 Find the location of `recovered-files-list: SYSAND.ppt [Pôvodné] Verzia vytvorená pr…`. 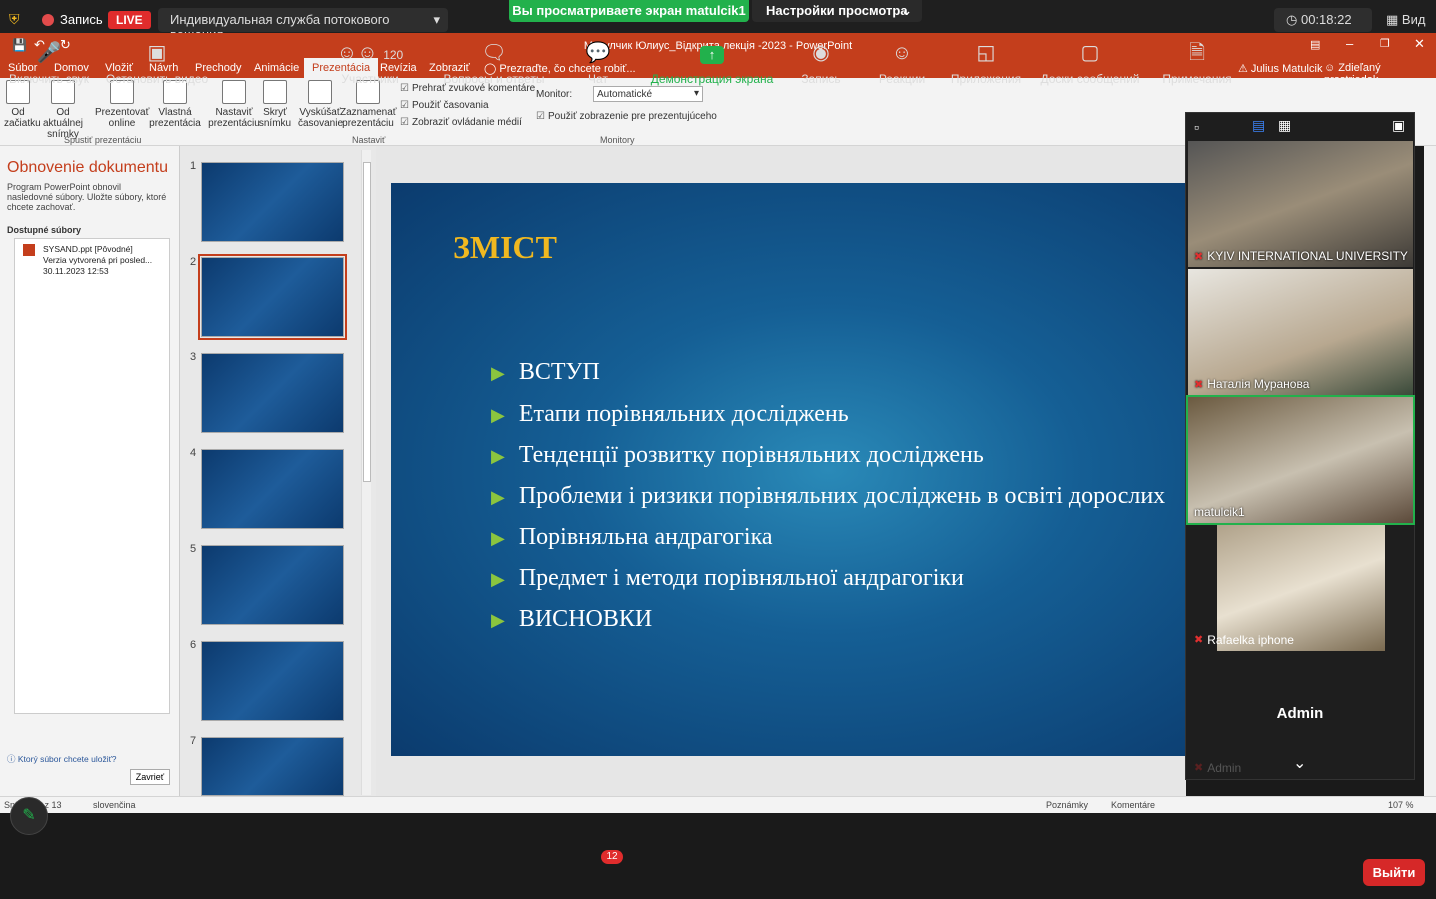

recovered-files-list: SYSAND.ppt [Pôvodné] Verzia vytvorená pr… is located at coordinates (92, 476).